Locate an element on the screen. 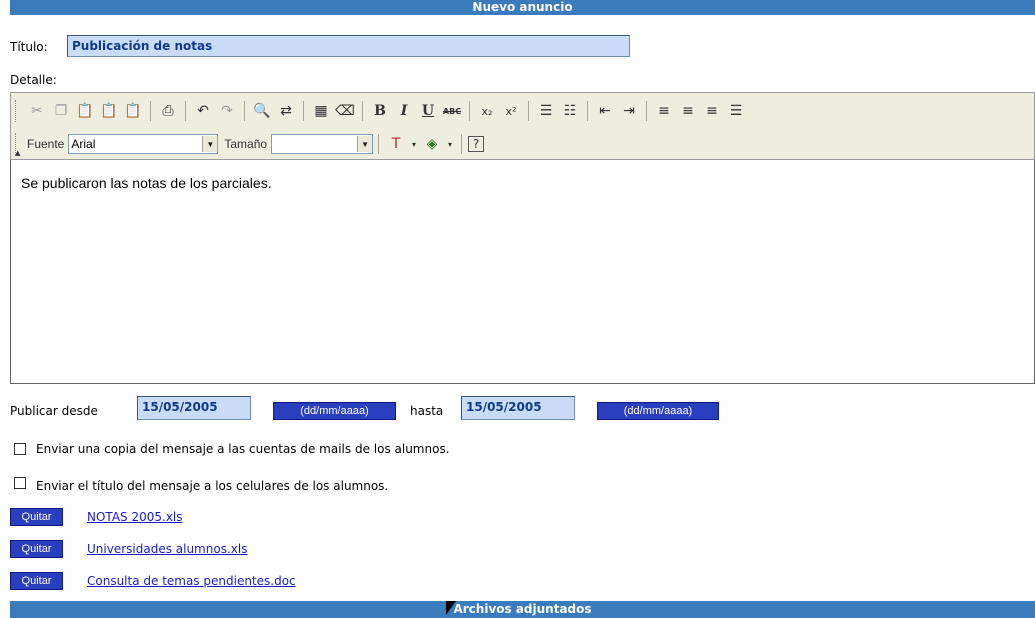 The image size is (1035, 618). subscript-icon: x₂ is located at coordinates (487, 111).